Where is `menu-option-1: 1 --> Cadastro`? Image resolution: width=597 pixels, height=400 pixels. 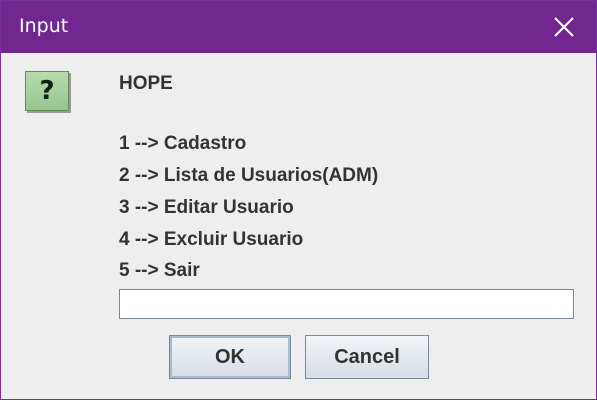
menu-option-1: 1 --> Cadastro is located at coordinates (183, 143).